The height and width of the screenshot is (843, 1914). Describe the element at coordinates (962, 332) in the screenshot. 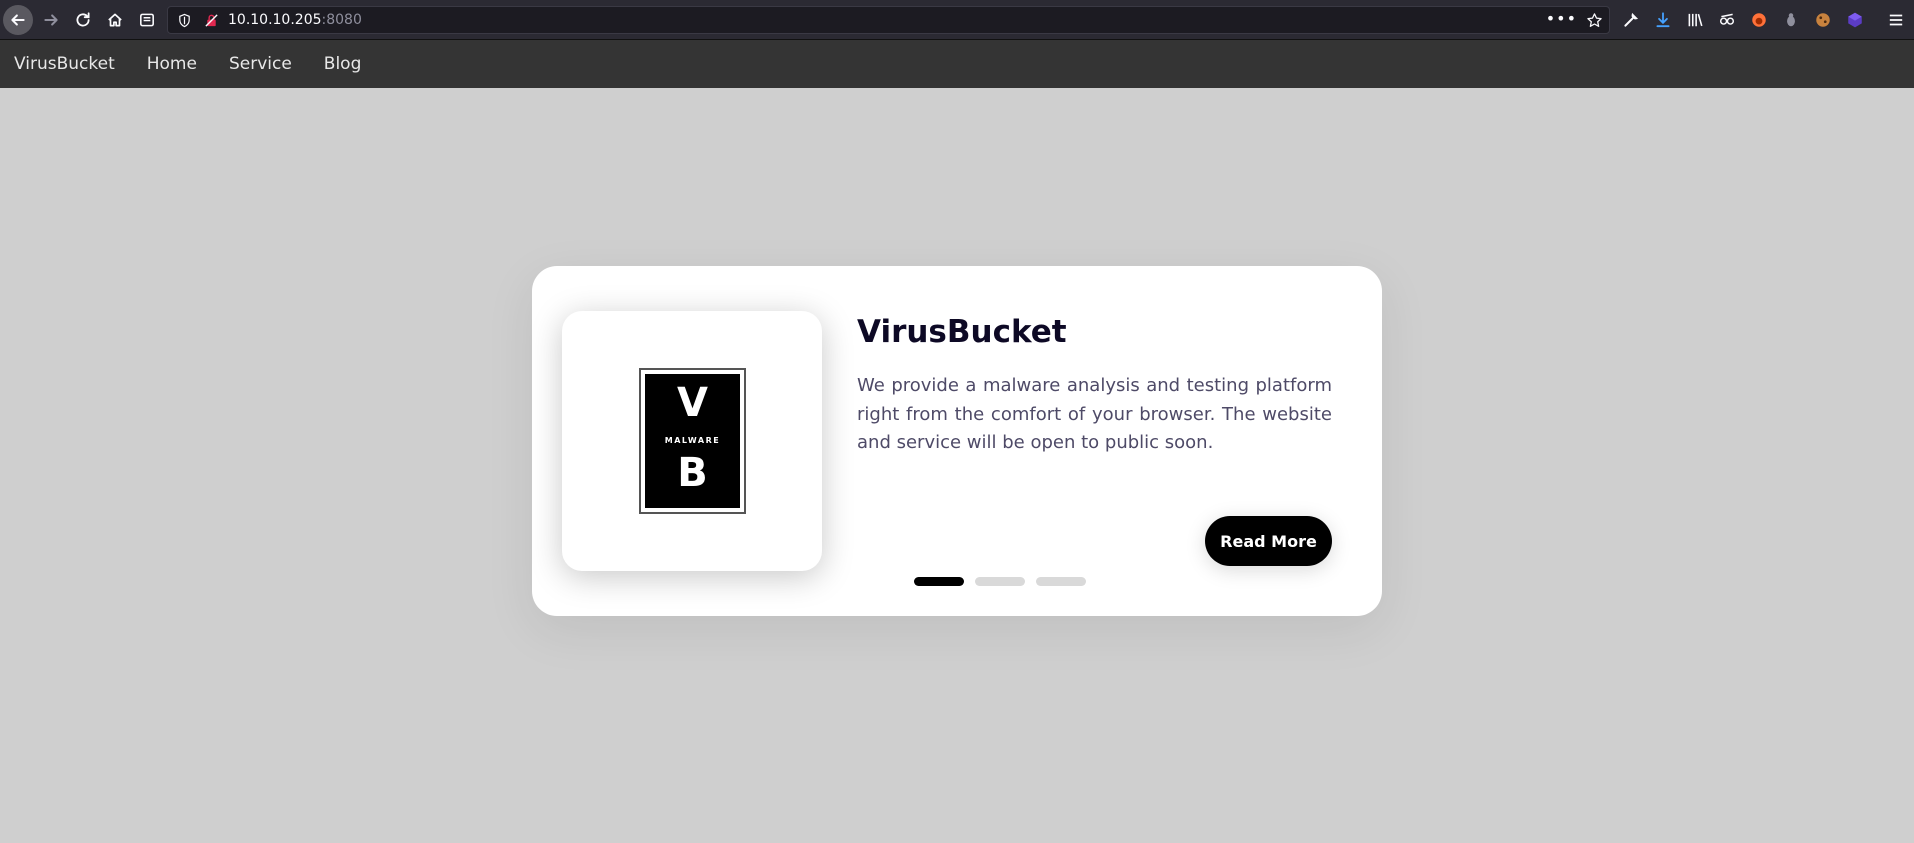

I see `card-title: VirusBucket` at that location.